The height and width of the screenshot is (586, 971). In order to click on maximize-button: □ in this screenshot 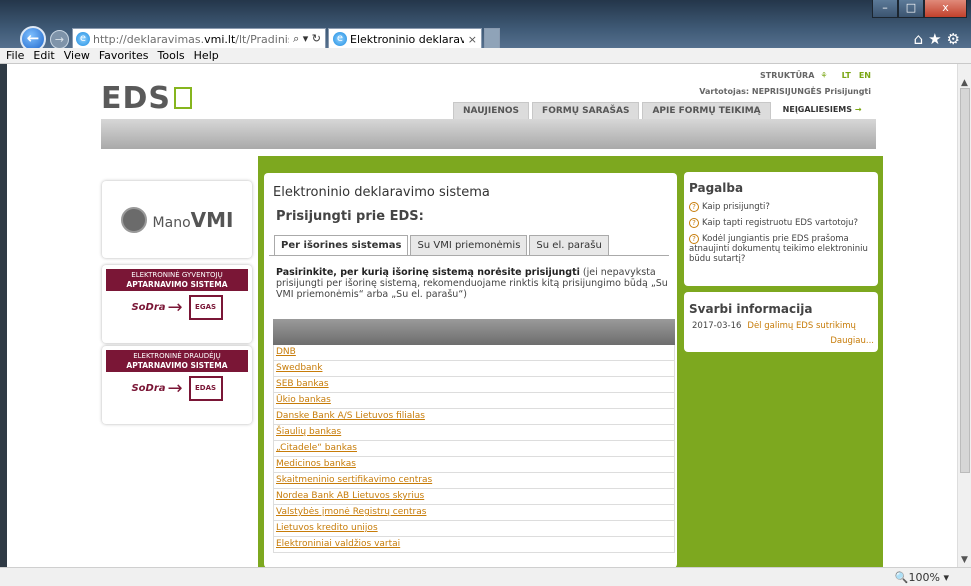, I will do `click(911, 9)`.